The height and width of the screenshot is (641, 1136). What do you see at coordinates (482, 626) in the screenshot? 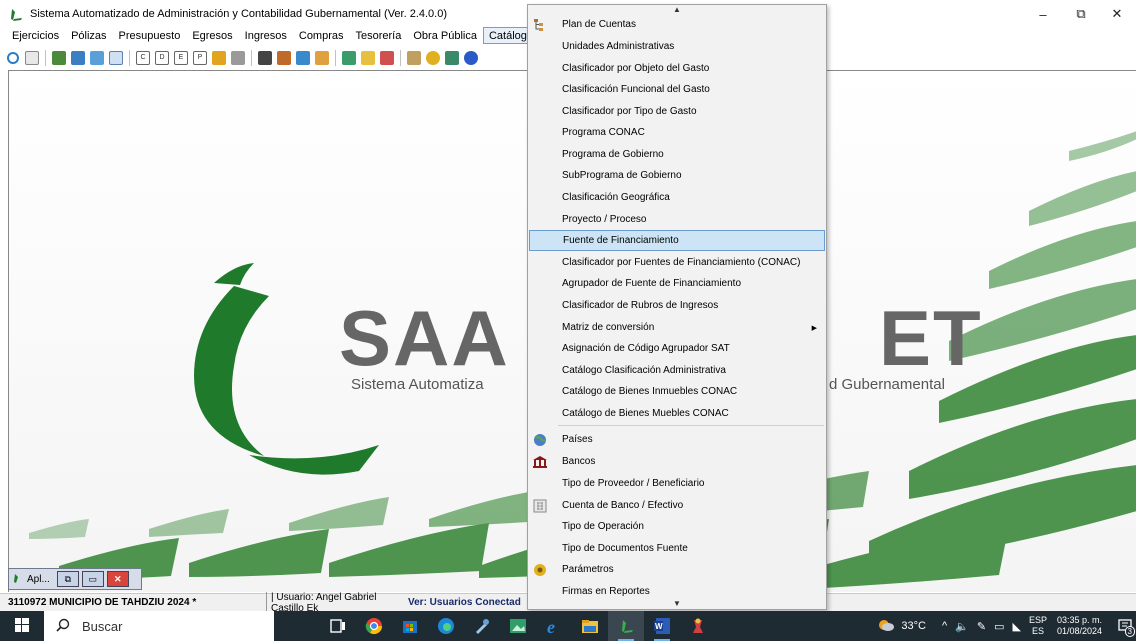
I see `tools-app-icon` at bounding box center [482, 626].